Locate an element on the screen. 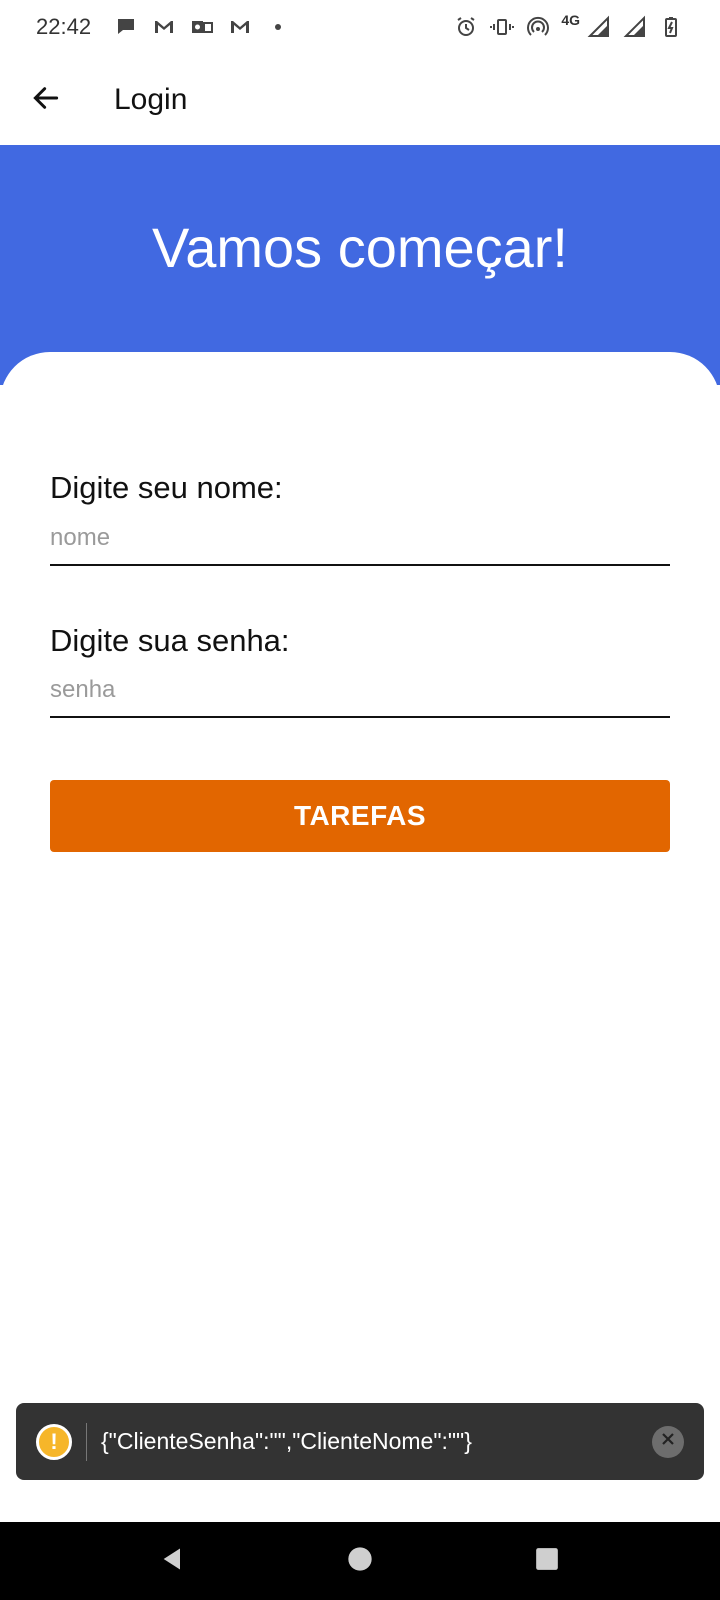 The height and width of the screenshot is (1600, 720). name-field is located at coordinates (360, 539).